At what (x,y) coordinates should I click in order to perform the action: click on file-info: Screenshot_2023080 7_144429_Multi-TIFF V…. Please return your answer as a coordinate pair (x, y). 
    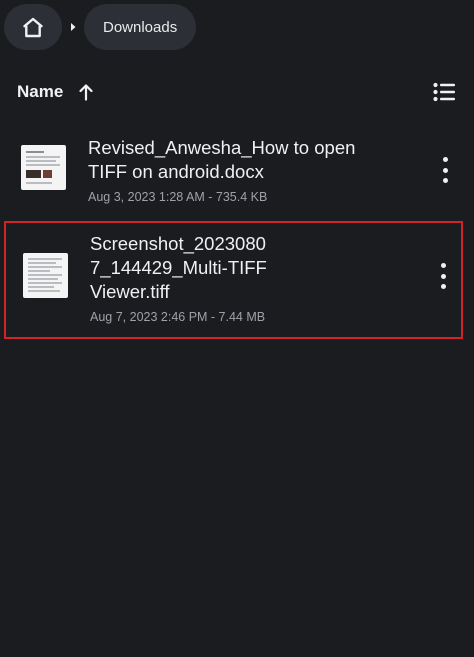
    Looking at the image, I should click on (246, 278).